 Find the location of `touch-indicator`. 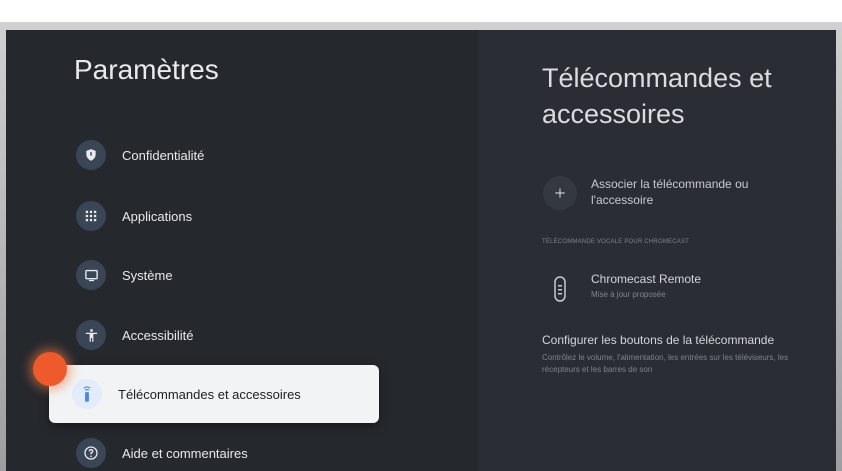

touch-indicator is located at coordinates (50, 369).